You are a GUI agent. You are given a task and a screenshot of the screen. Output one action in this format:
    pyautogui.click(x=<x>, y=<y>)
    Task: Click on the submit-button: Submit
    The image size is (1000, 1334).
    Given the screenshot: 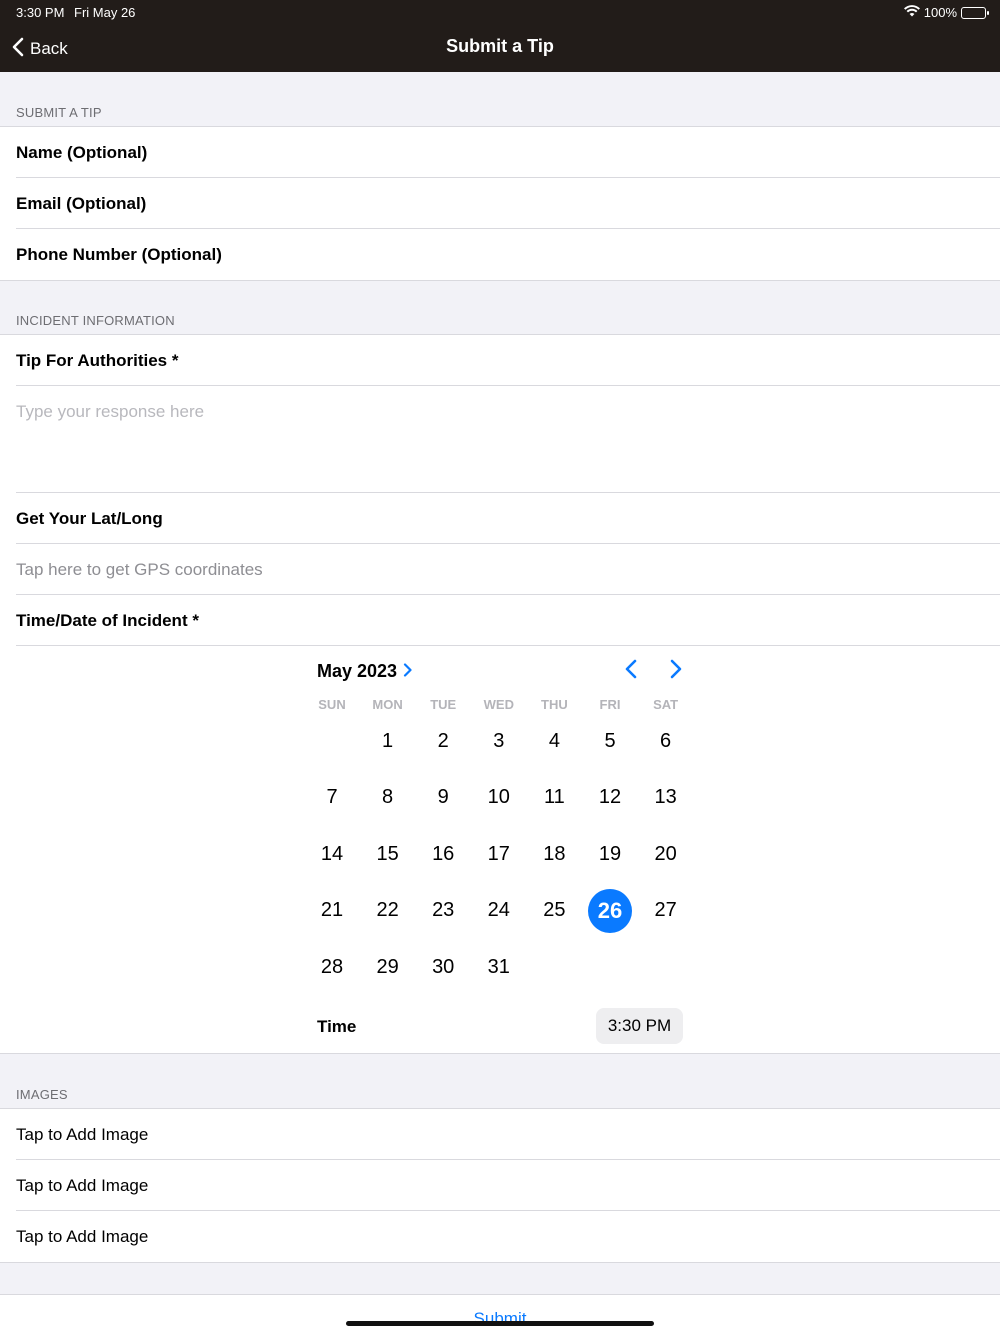 What is the action you would take?
    pyautogui.click(x=500, y=1319)
    